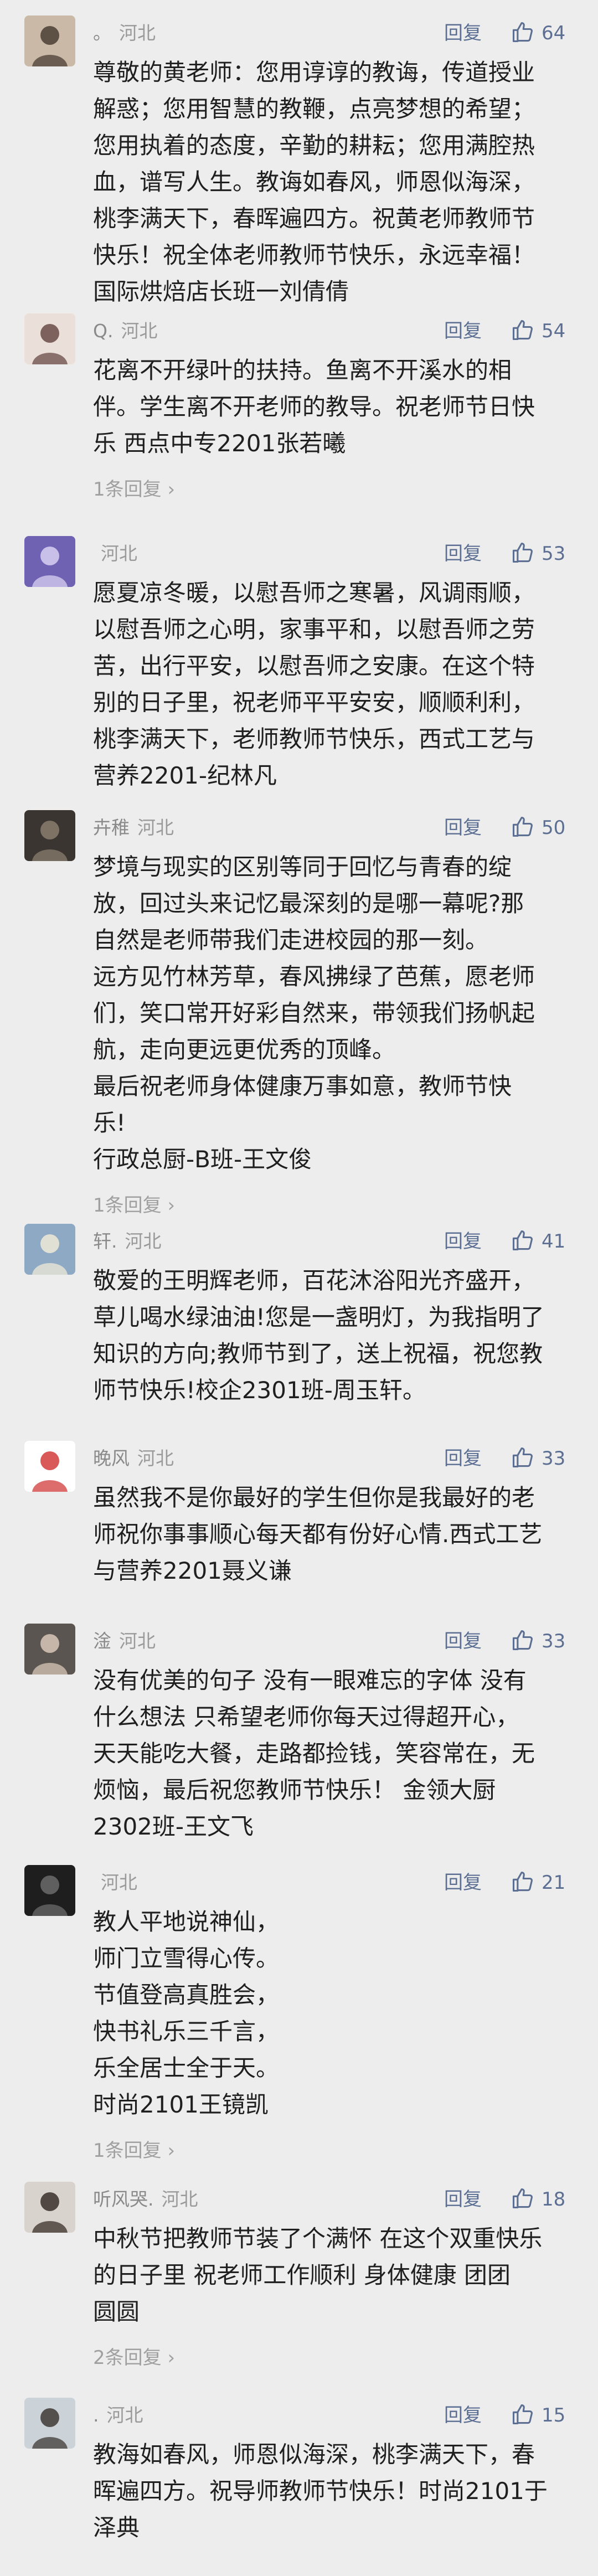  I want to click on comment-line: 时尚2101王镜凯, so click(181, 2104).